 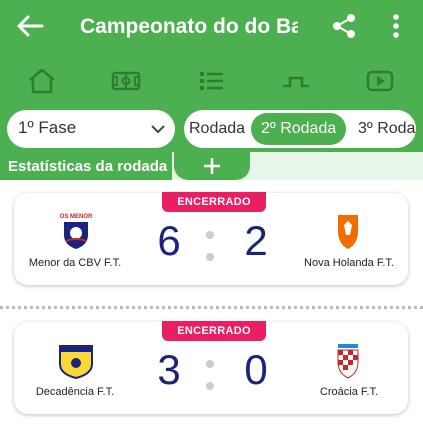 I want to click on round-selector: Rodada 2º Rodada 3º Roda, so click(x=300, y=129).